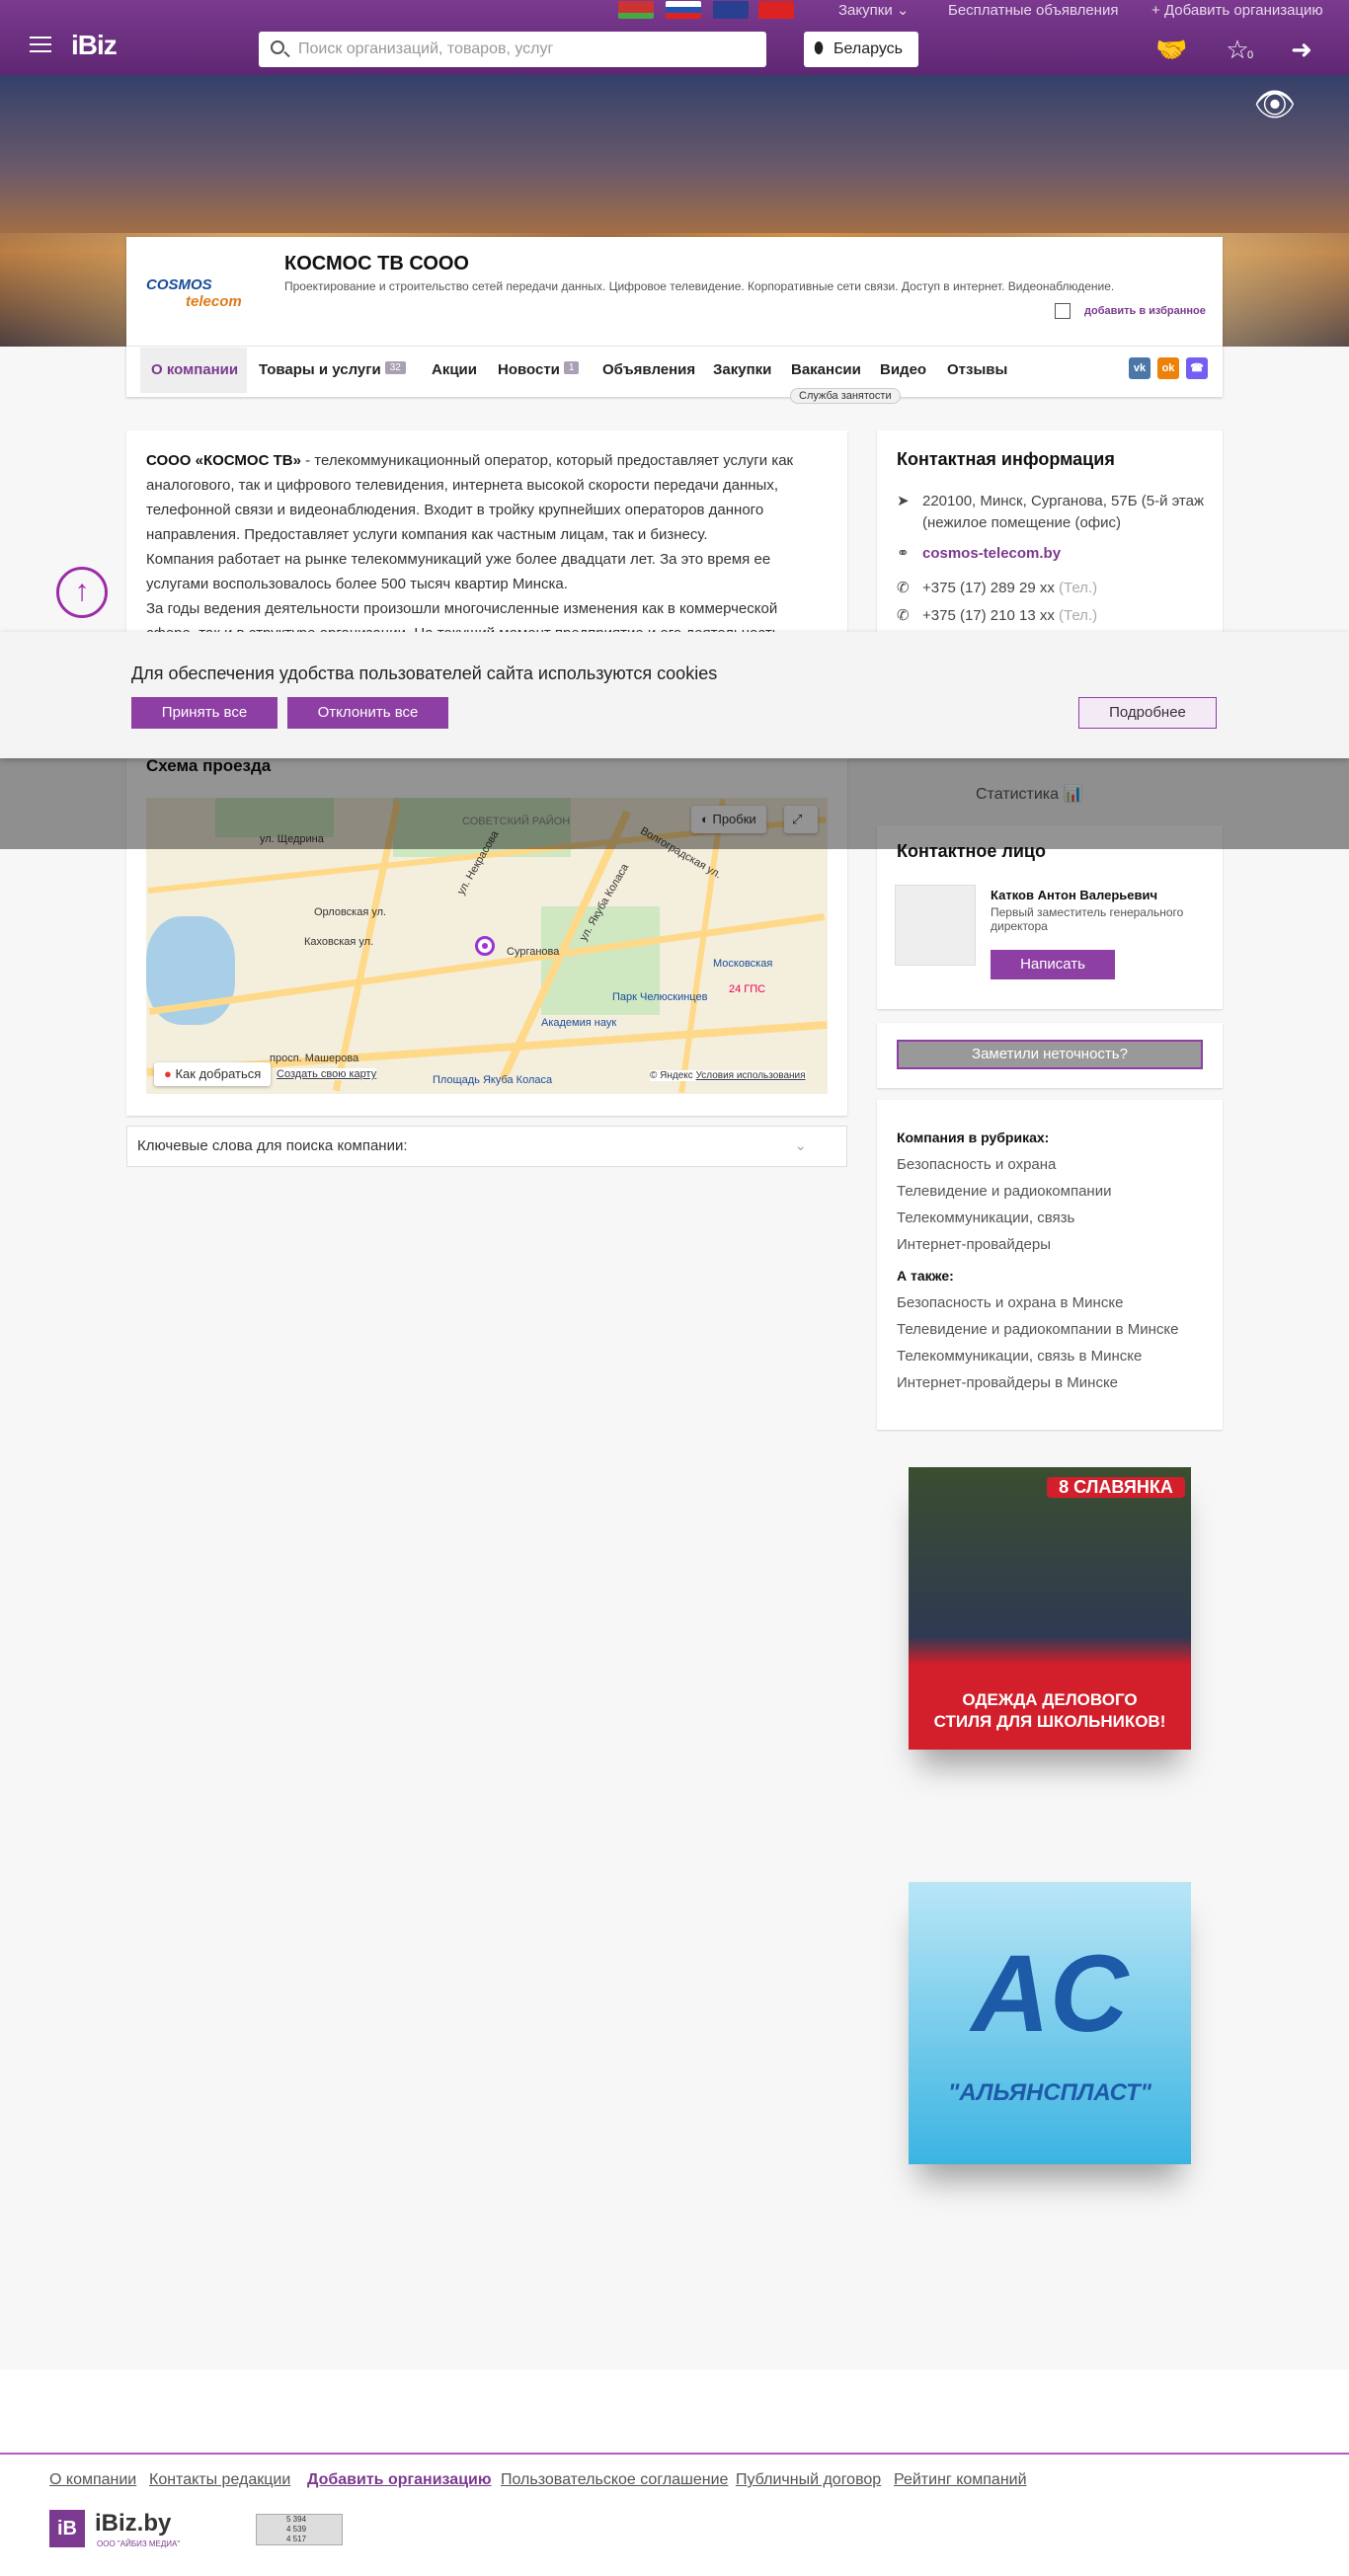 This screenshot has width=1349, height=2576. Describe the element at coordinates (1197, 368) in the screenshot. I see `viber-icon: ☎` at that location.